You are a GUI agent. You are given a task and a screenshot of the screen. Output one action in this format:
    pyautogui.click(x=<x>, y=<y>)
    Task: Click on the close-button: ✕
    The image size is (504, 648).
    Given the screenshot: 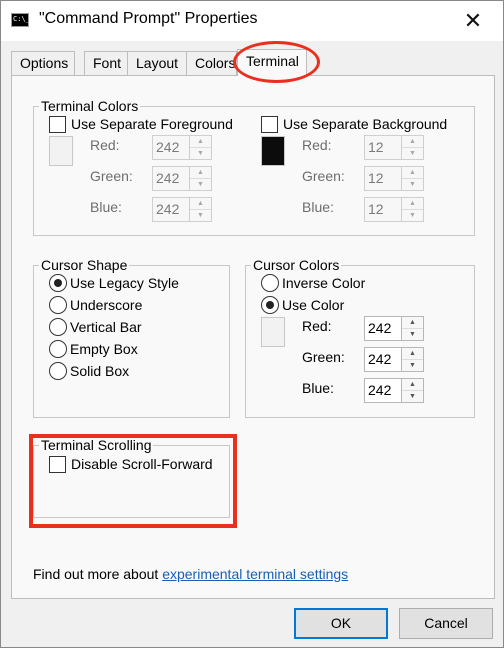 What is the action you would take?
    pyautogui.click(x=473, y=21)
    